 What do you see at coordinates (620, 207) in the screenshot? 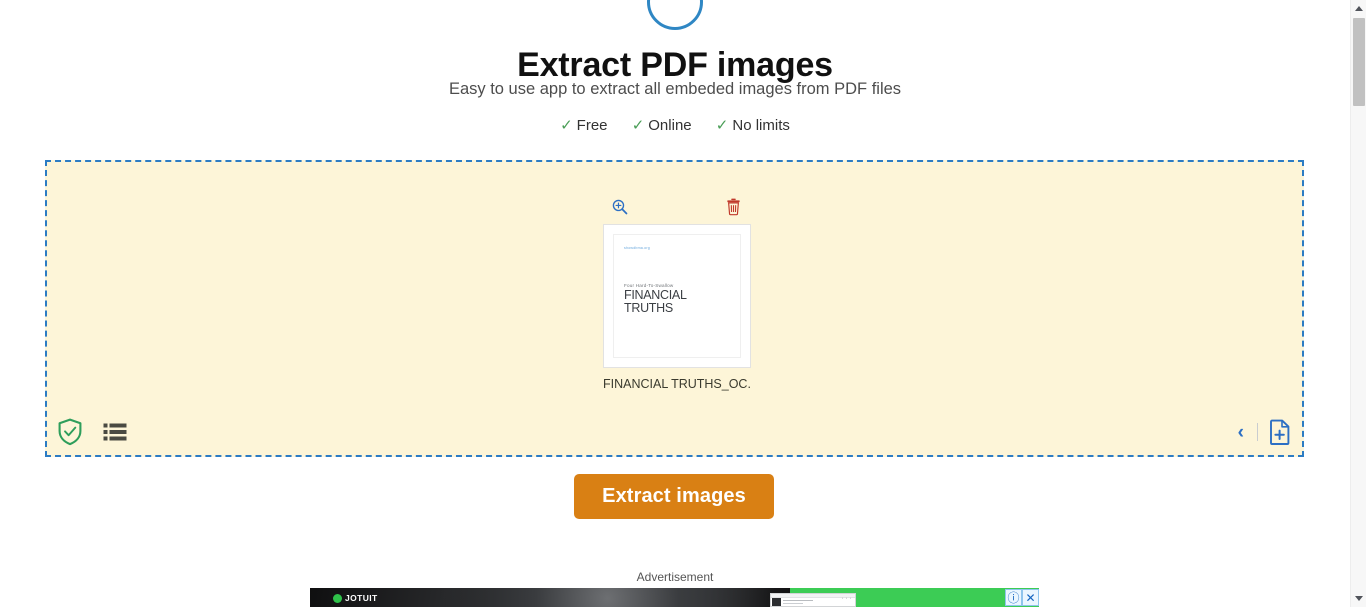
I see `magnify-plus-icon` at bounding box center [620, 207].